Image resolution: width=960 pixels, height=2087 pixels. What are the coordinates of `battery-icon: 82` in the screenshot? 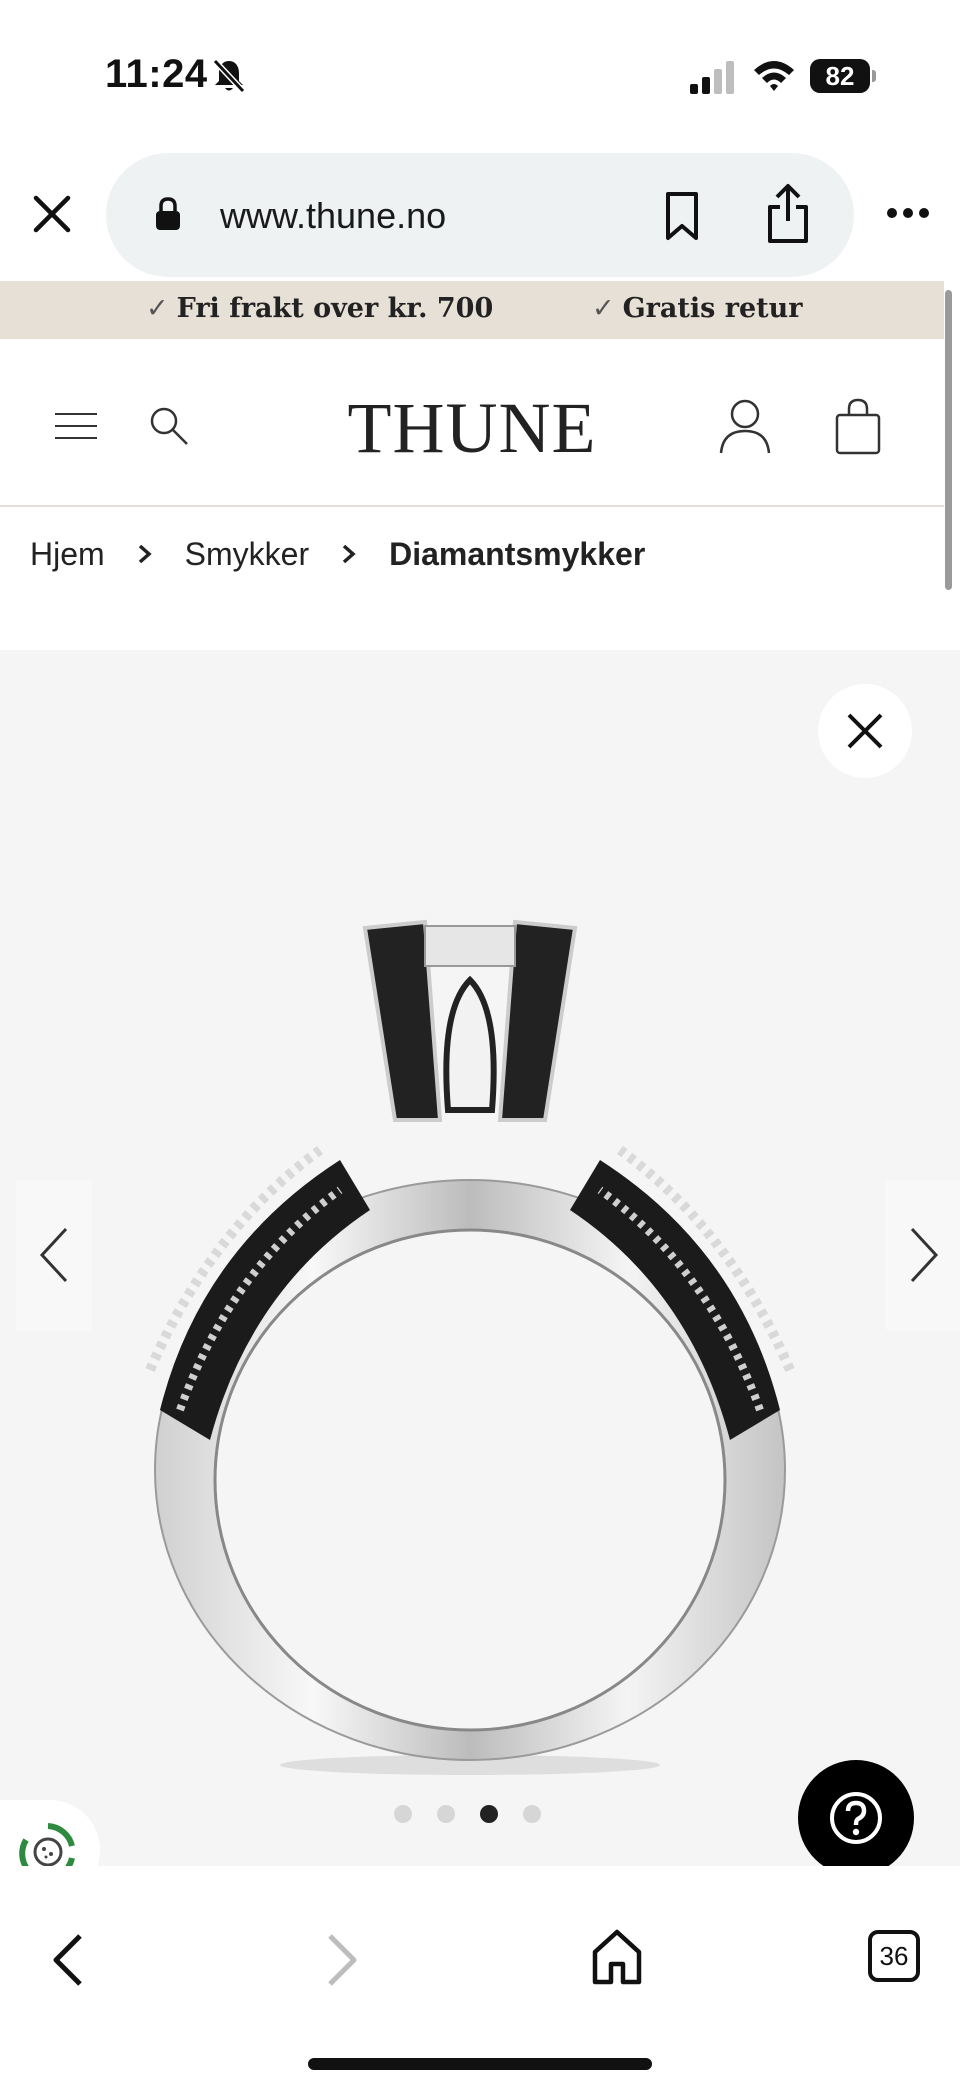 It's located at (843, 76).